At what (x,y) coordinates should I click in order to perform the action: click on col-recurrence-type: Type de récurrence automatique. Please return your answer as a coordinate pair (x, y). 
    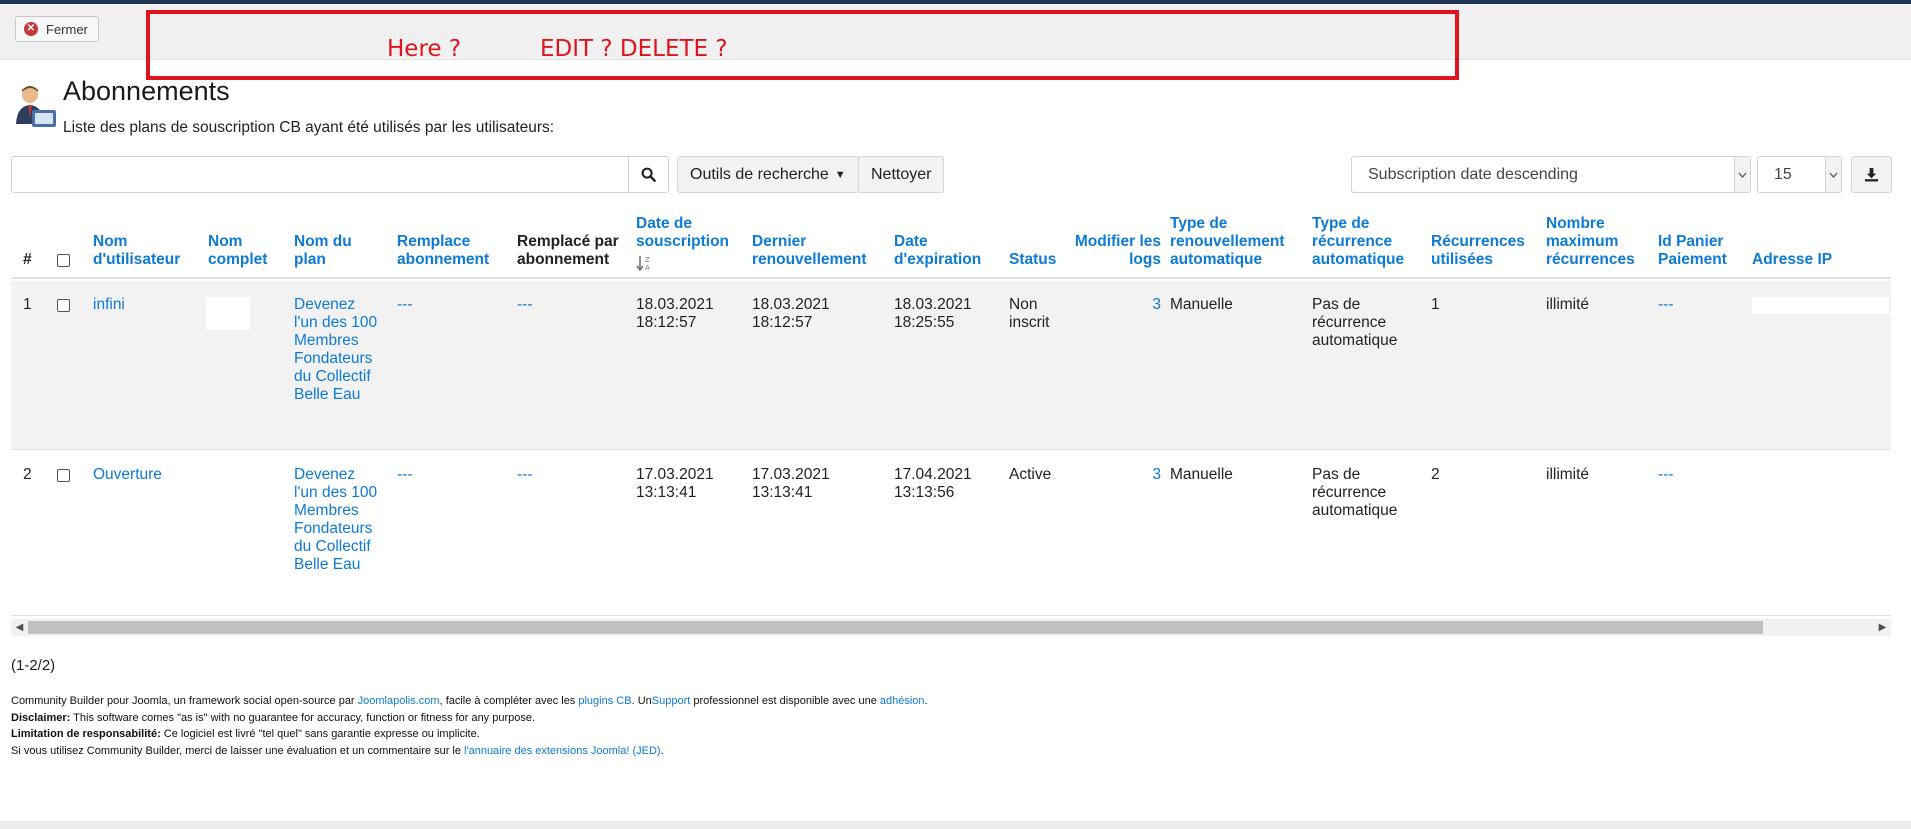
    Looking at the image, I should click on (1364, 242).